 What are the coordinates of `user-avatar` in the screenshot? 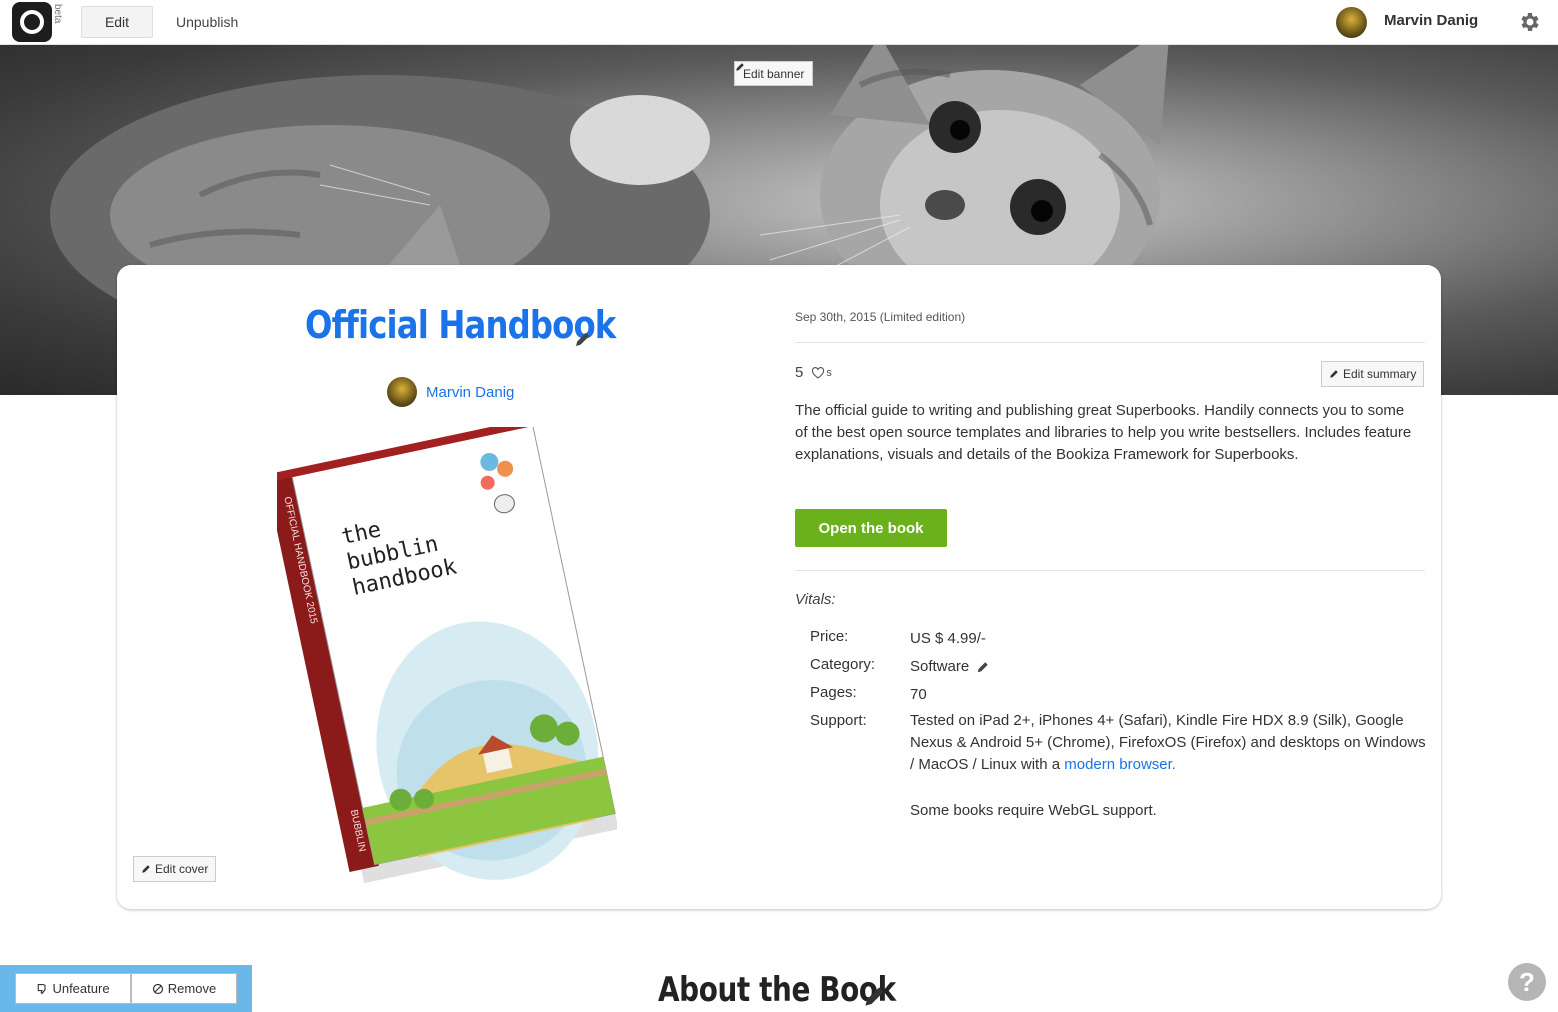 It's located at (1351, 22).